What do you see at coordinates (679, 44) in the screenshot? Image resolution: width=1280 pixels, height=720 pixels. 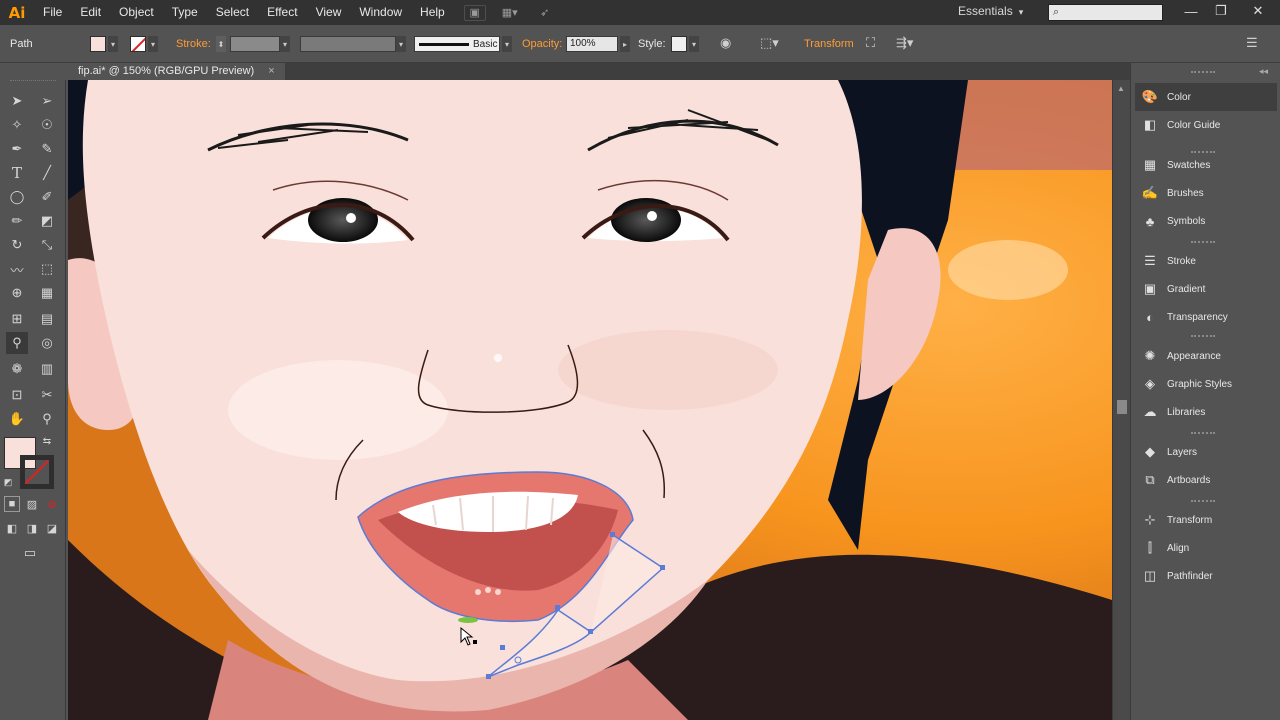 I see `graphic-style-swatch` at bounding box center [679, 44].